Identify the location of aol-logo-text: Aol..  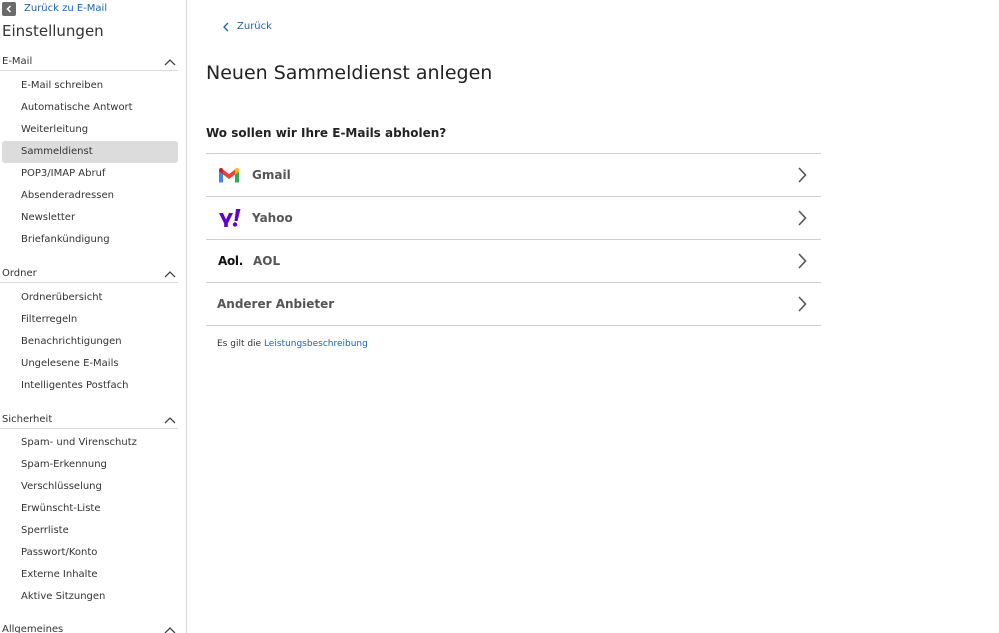
(231, 261).